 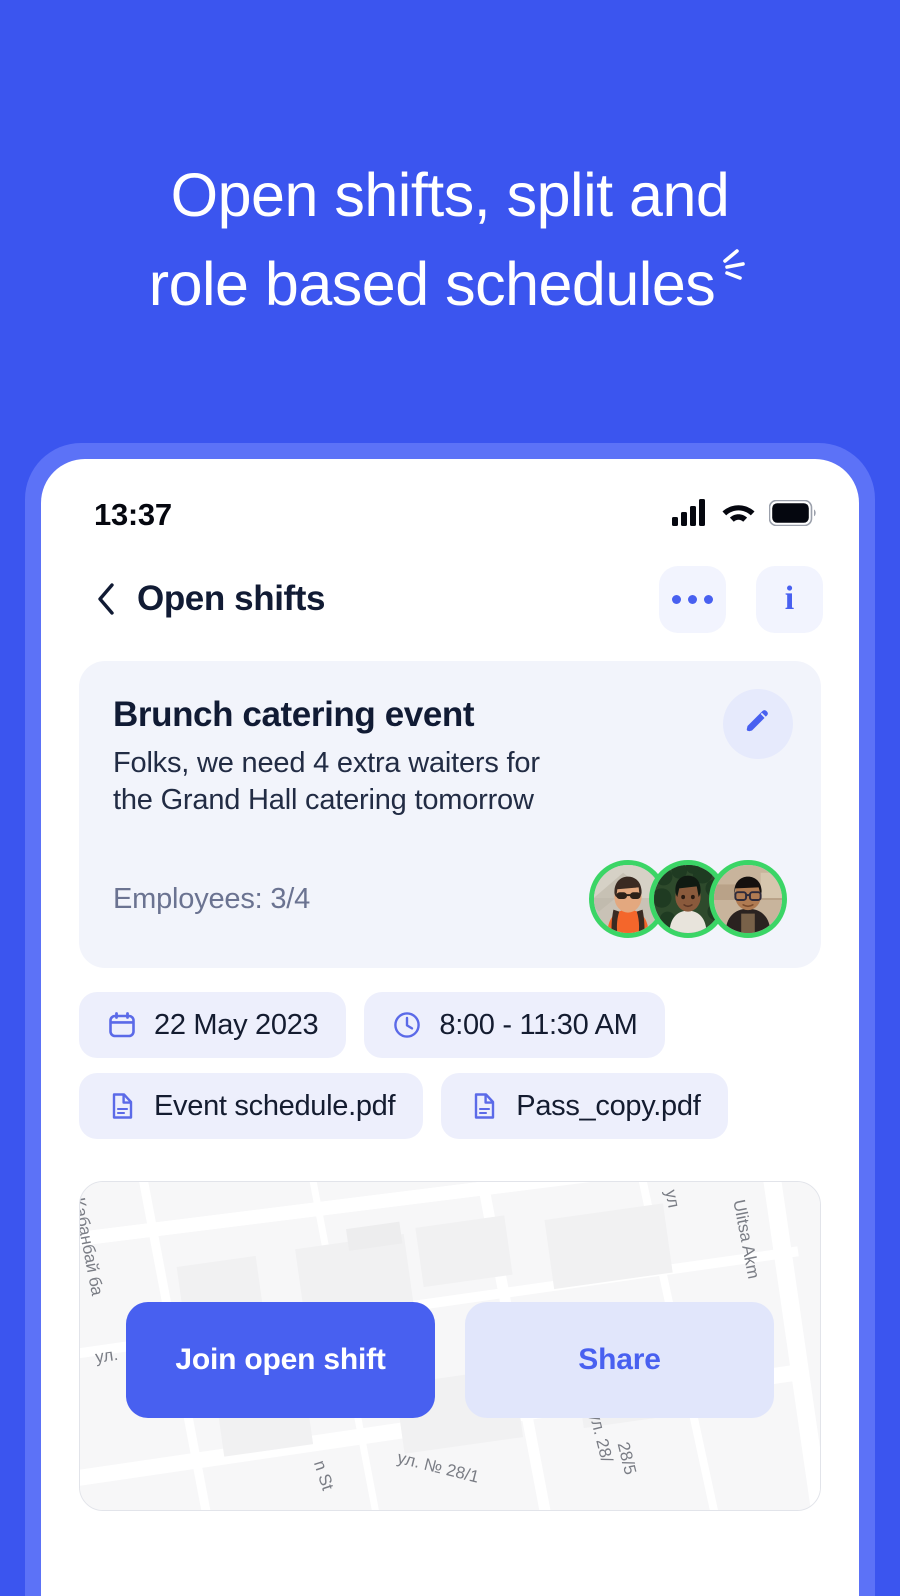 I want to click on wifi-icon, so click(x=738, y=515).